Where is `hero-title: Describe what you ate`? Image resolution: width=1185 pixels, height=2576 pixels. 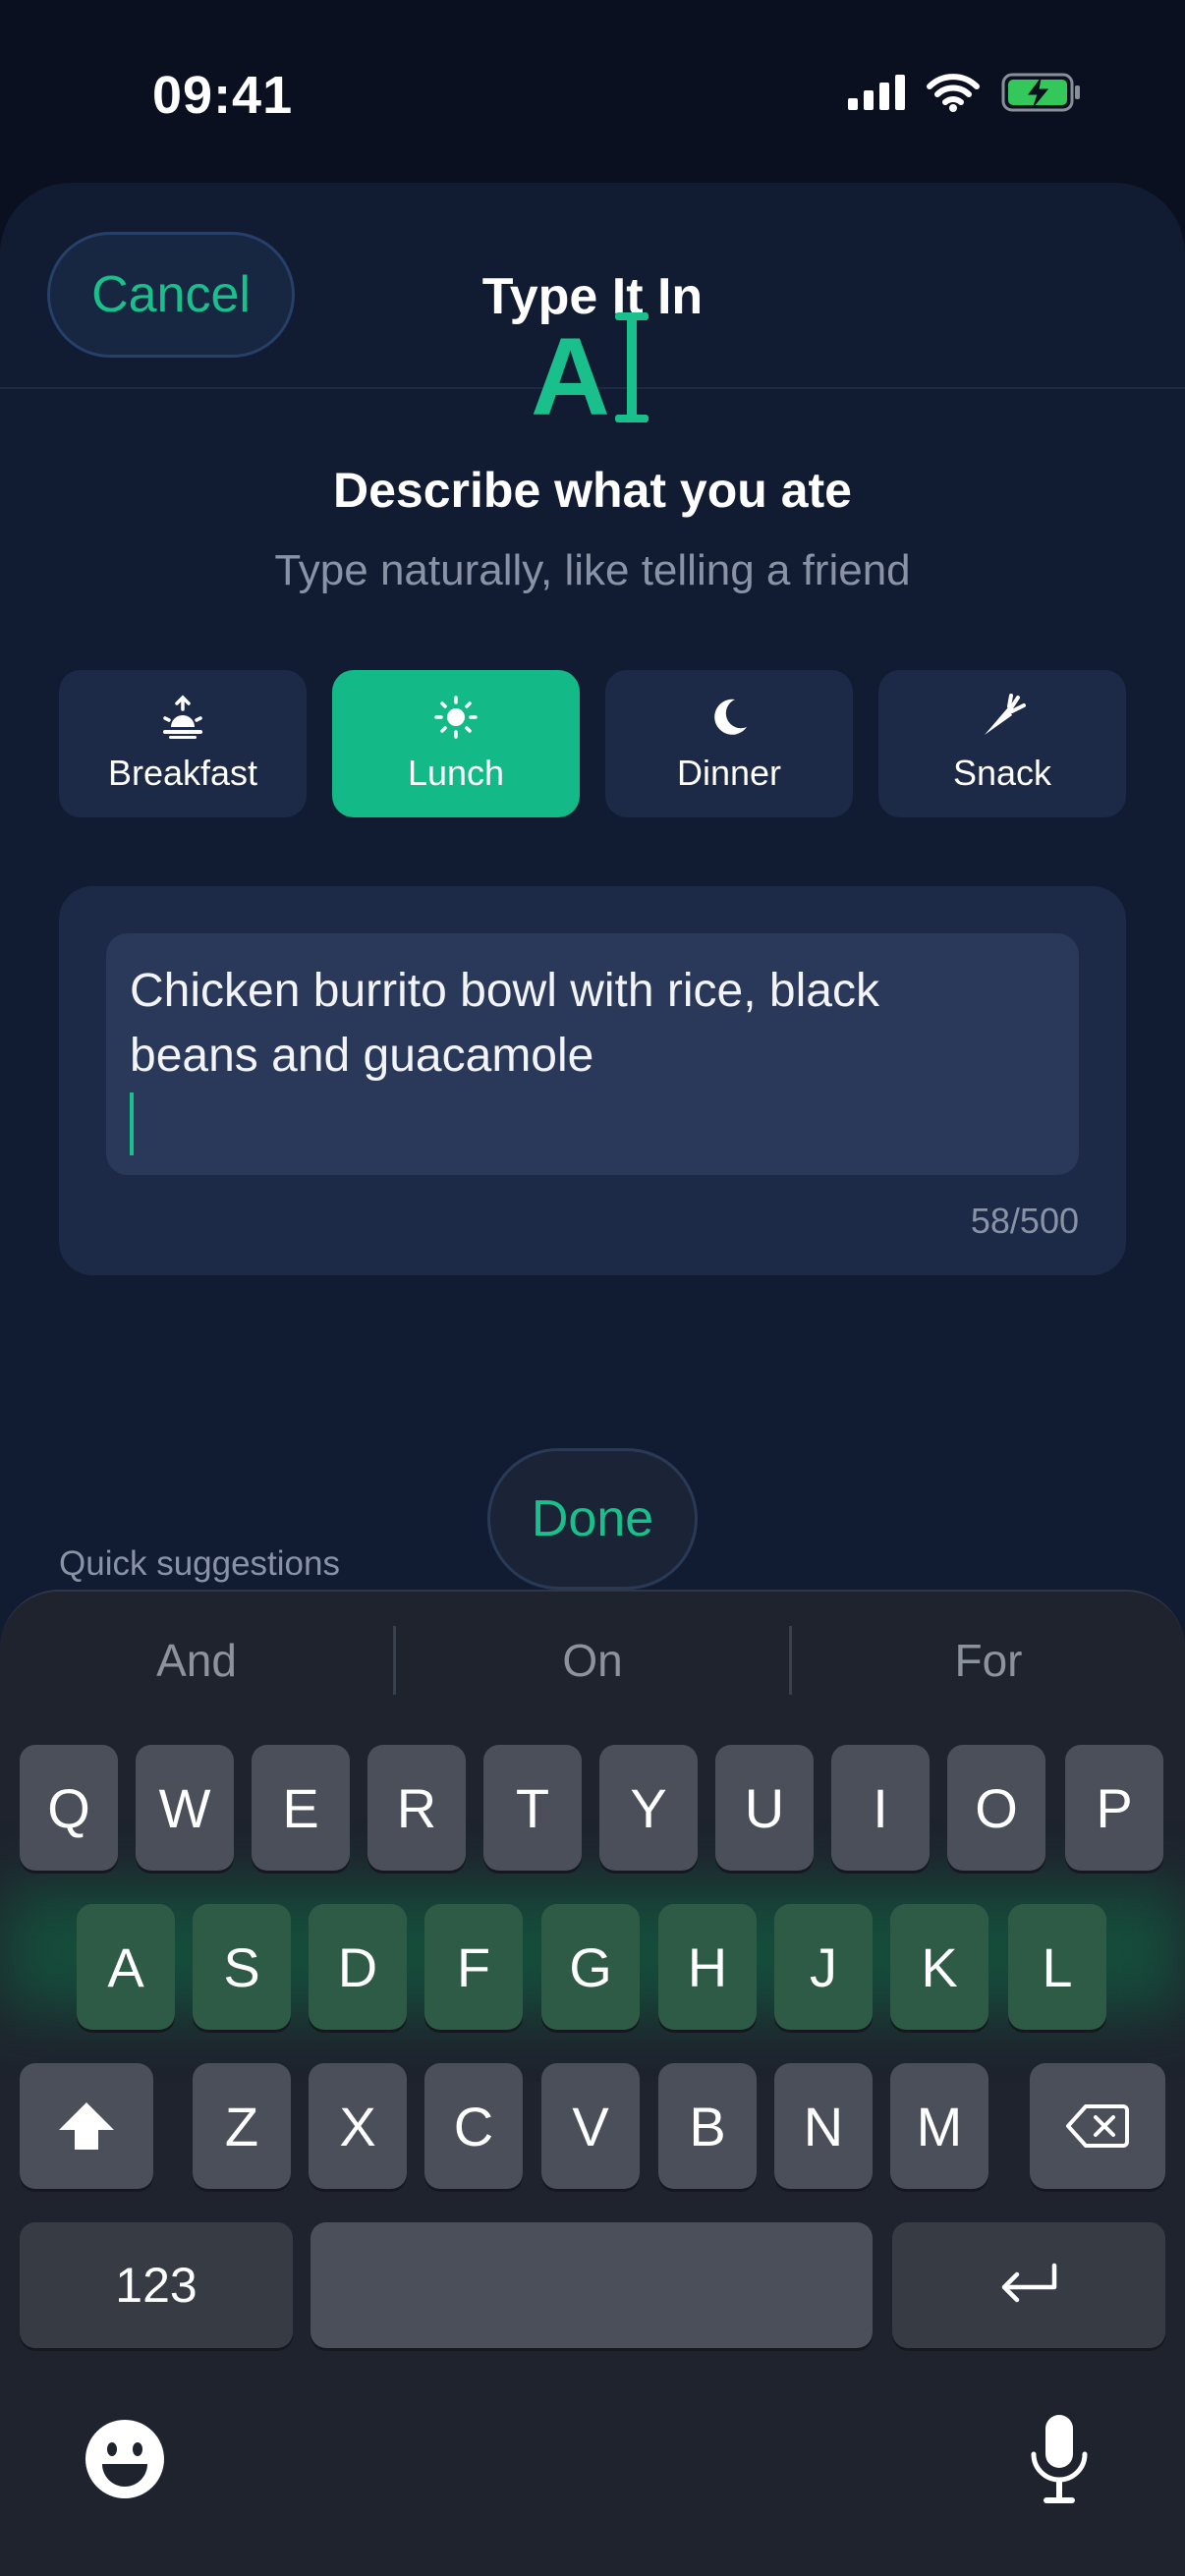
hero-title: Describe what you ate is located at coordinates (592, 490).